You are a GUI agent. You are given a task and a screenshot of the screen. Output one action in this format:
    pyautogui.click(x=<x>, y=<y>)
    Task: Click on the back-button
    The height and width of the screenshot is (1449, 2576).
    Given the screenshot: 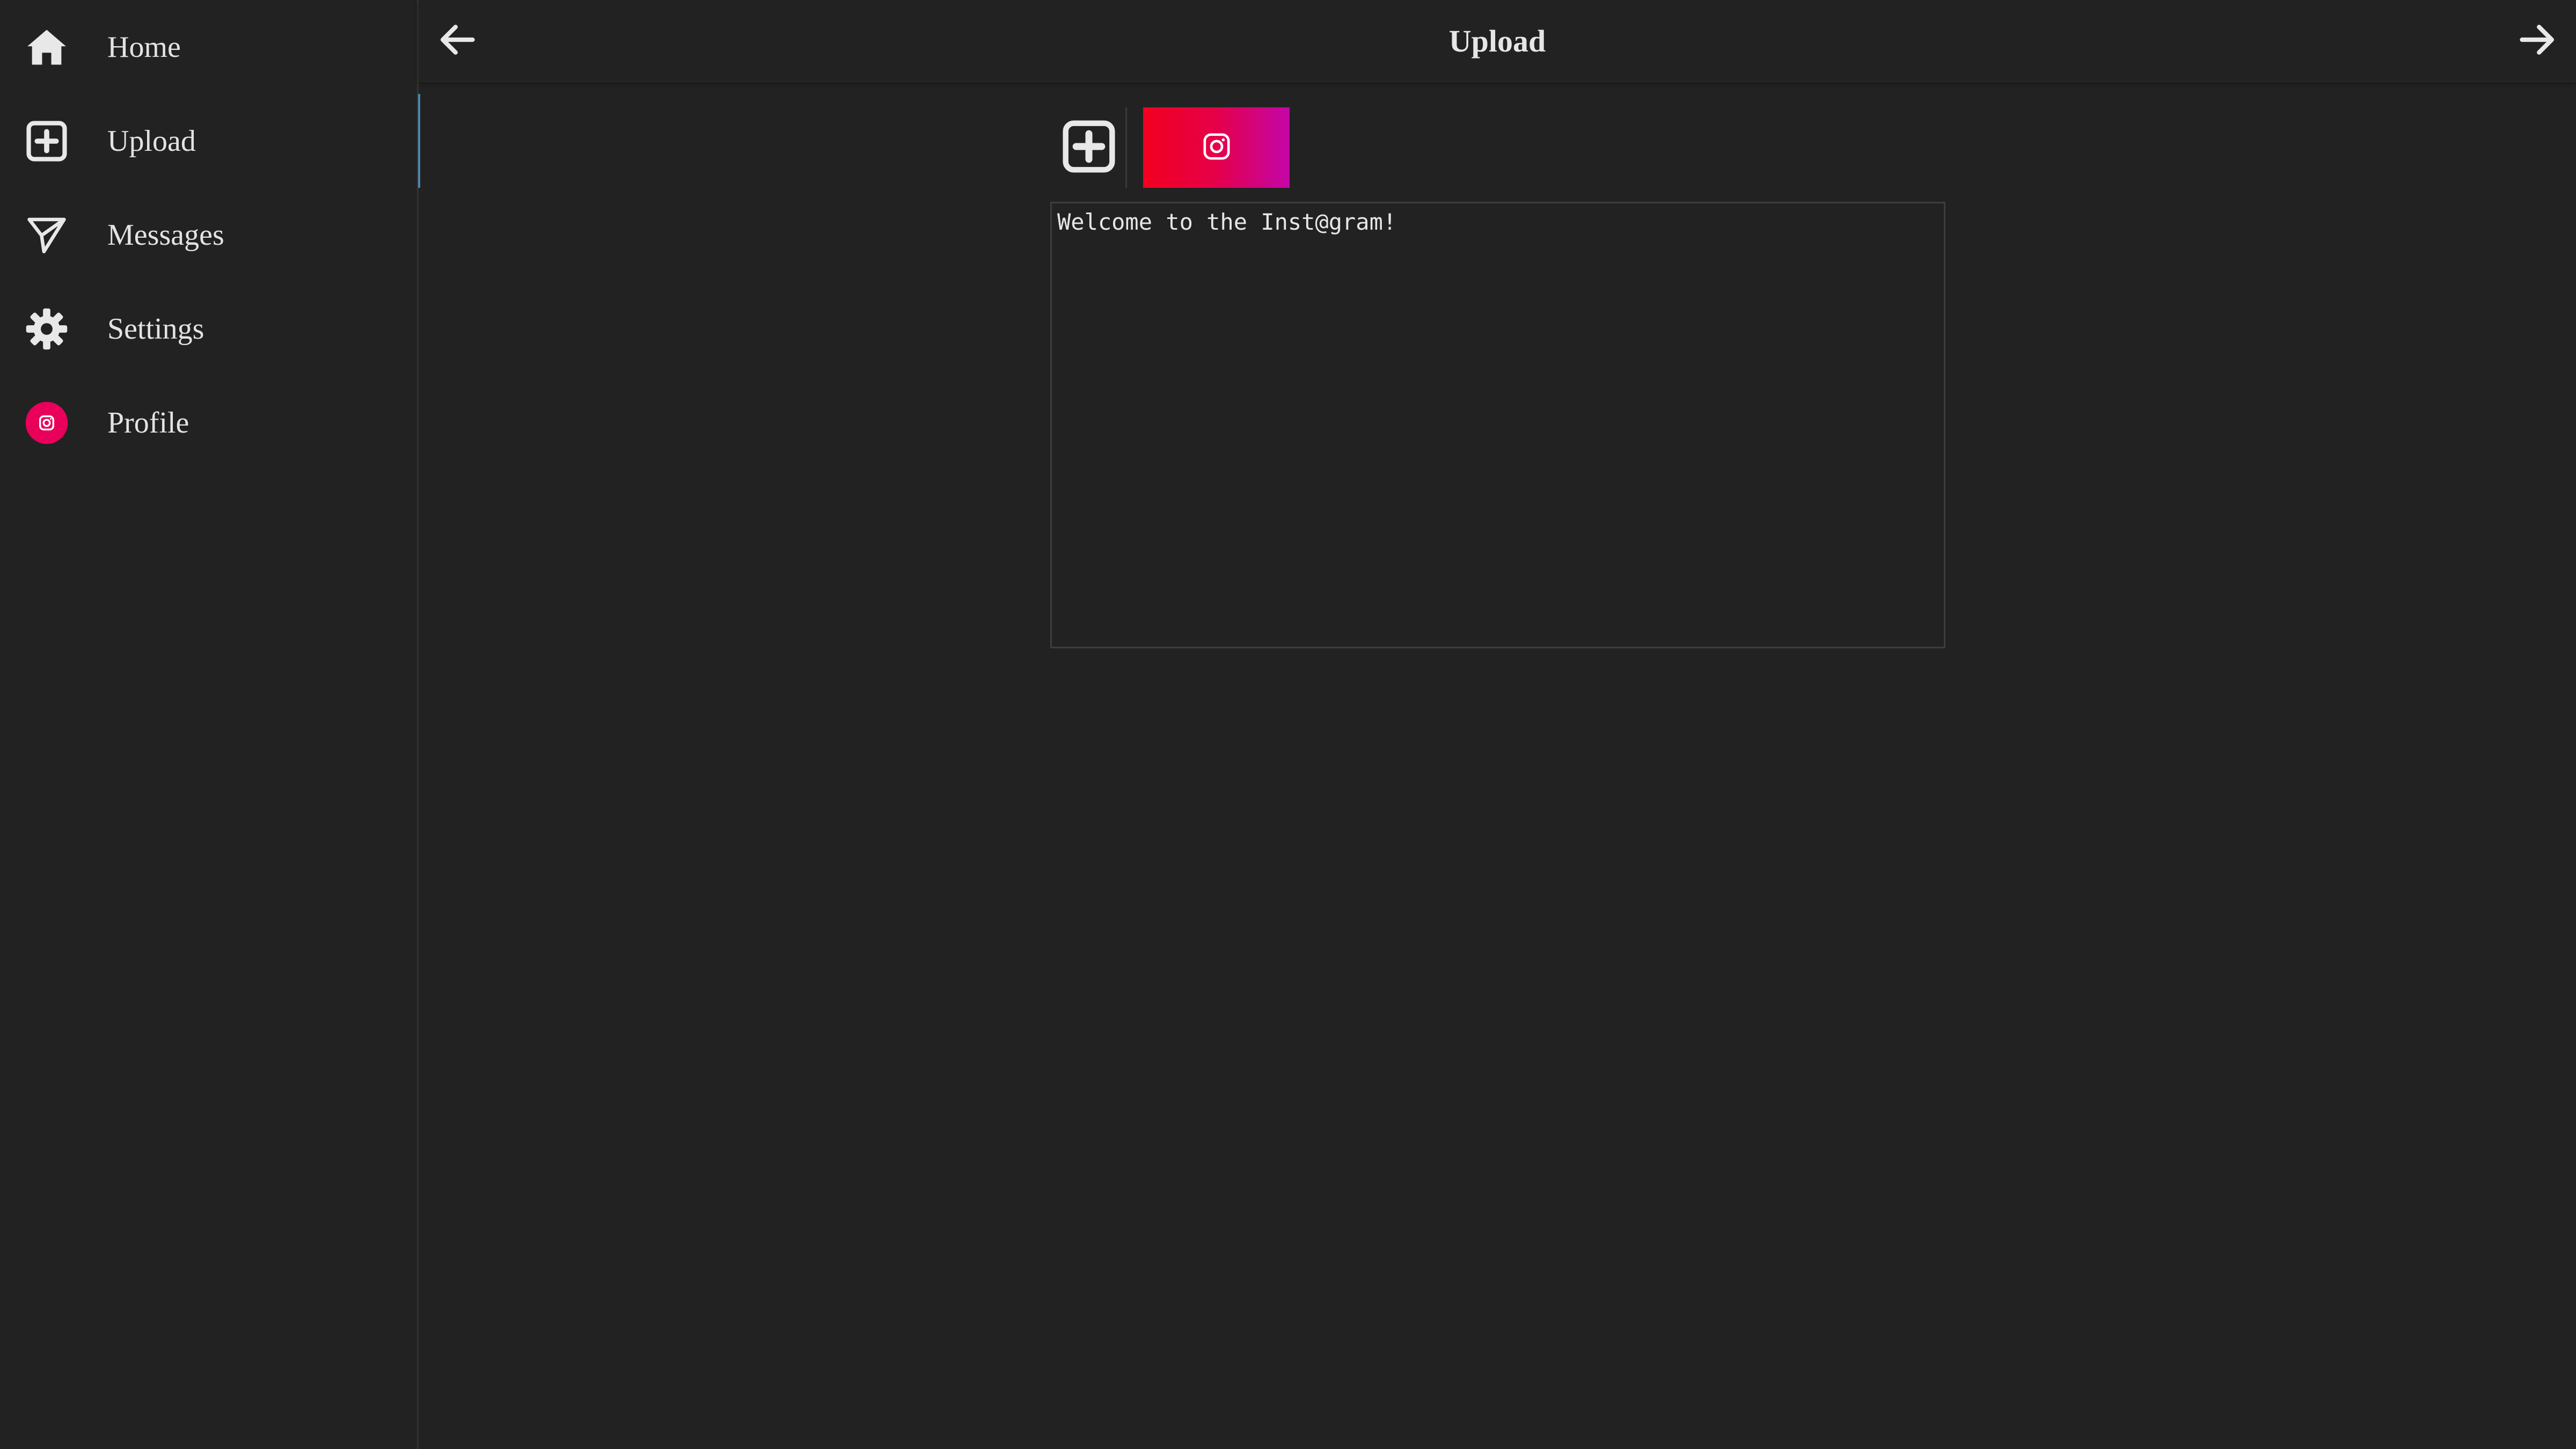 What is the action you would take?
    pyautogui.click(x=457, y=40)
    